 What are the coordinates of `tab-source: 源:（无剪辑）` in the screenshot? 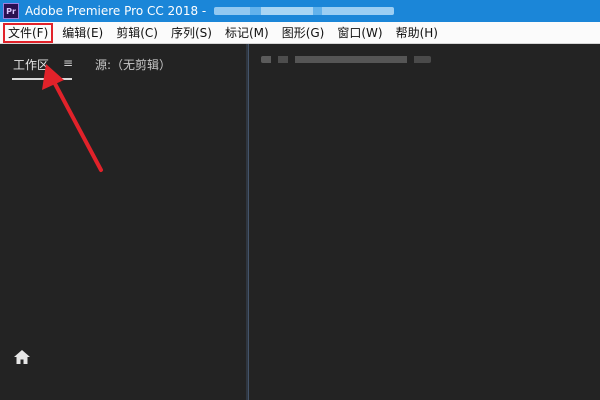 It's located at (133, 64).